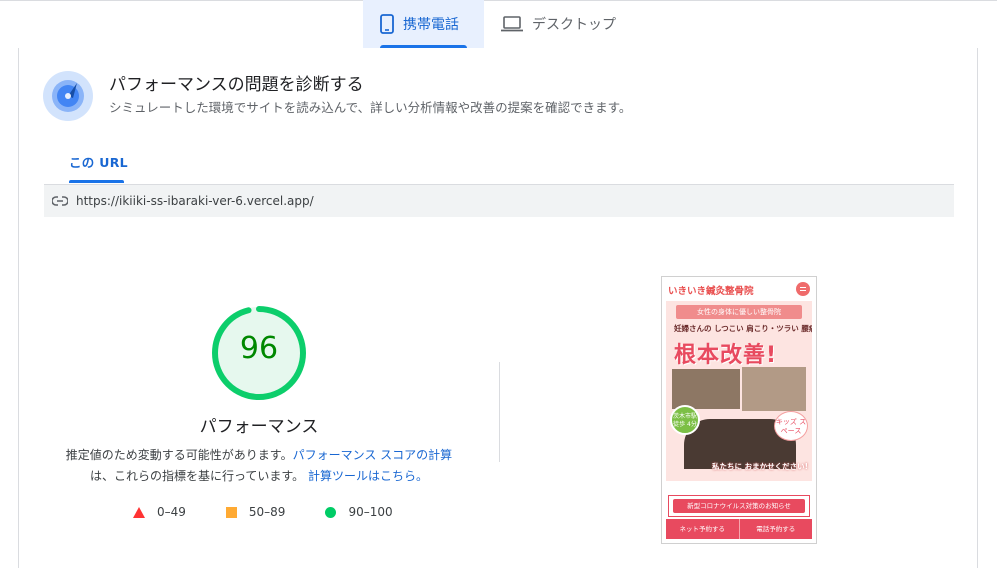 The width and height of the screenshot is (997, 568). Describe the element at coordinates (259, 427) in the screenshot. I see `performance-label: パフォーマンス` at that location.